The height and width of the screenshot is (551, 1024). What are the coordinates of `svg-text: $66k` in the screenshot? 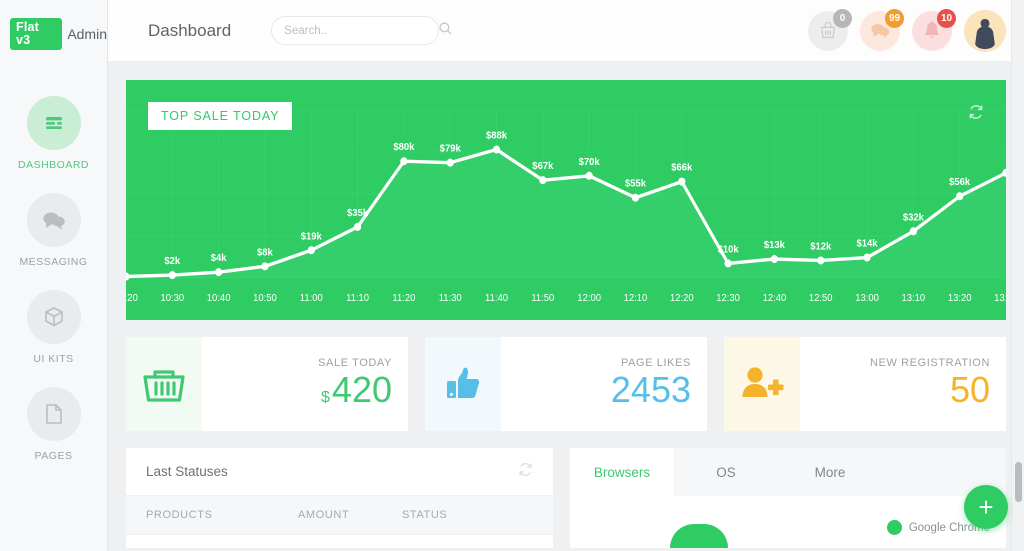 It's located at (681, 168).